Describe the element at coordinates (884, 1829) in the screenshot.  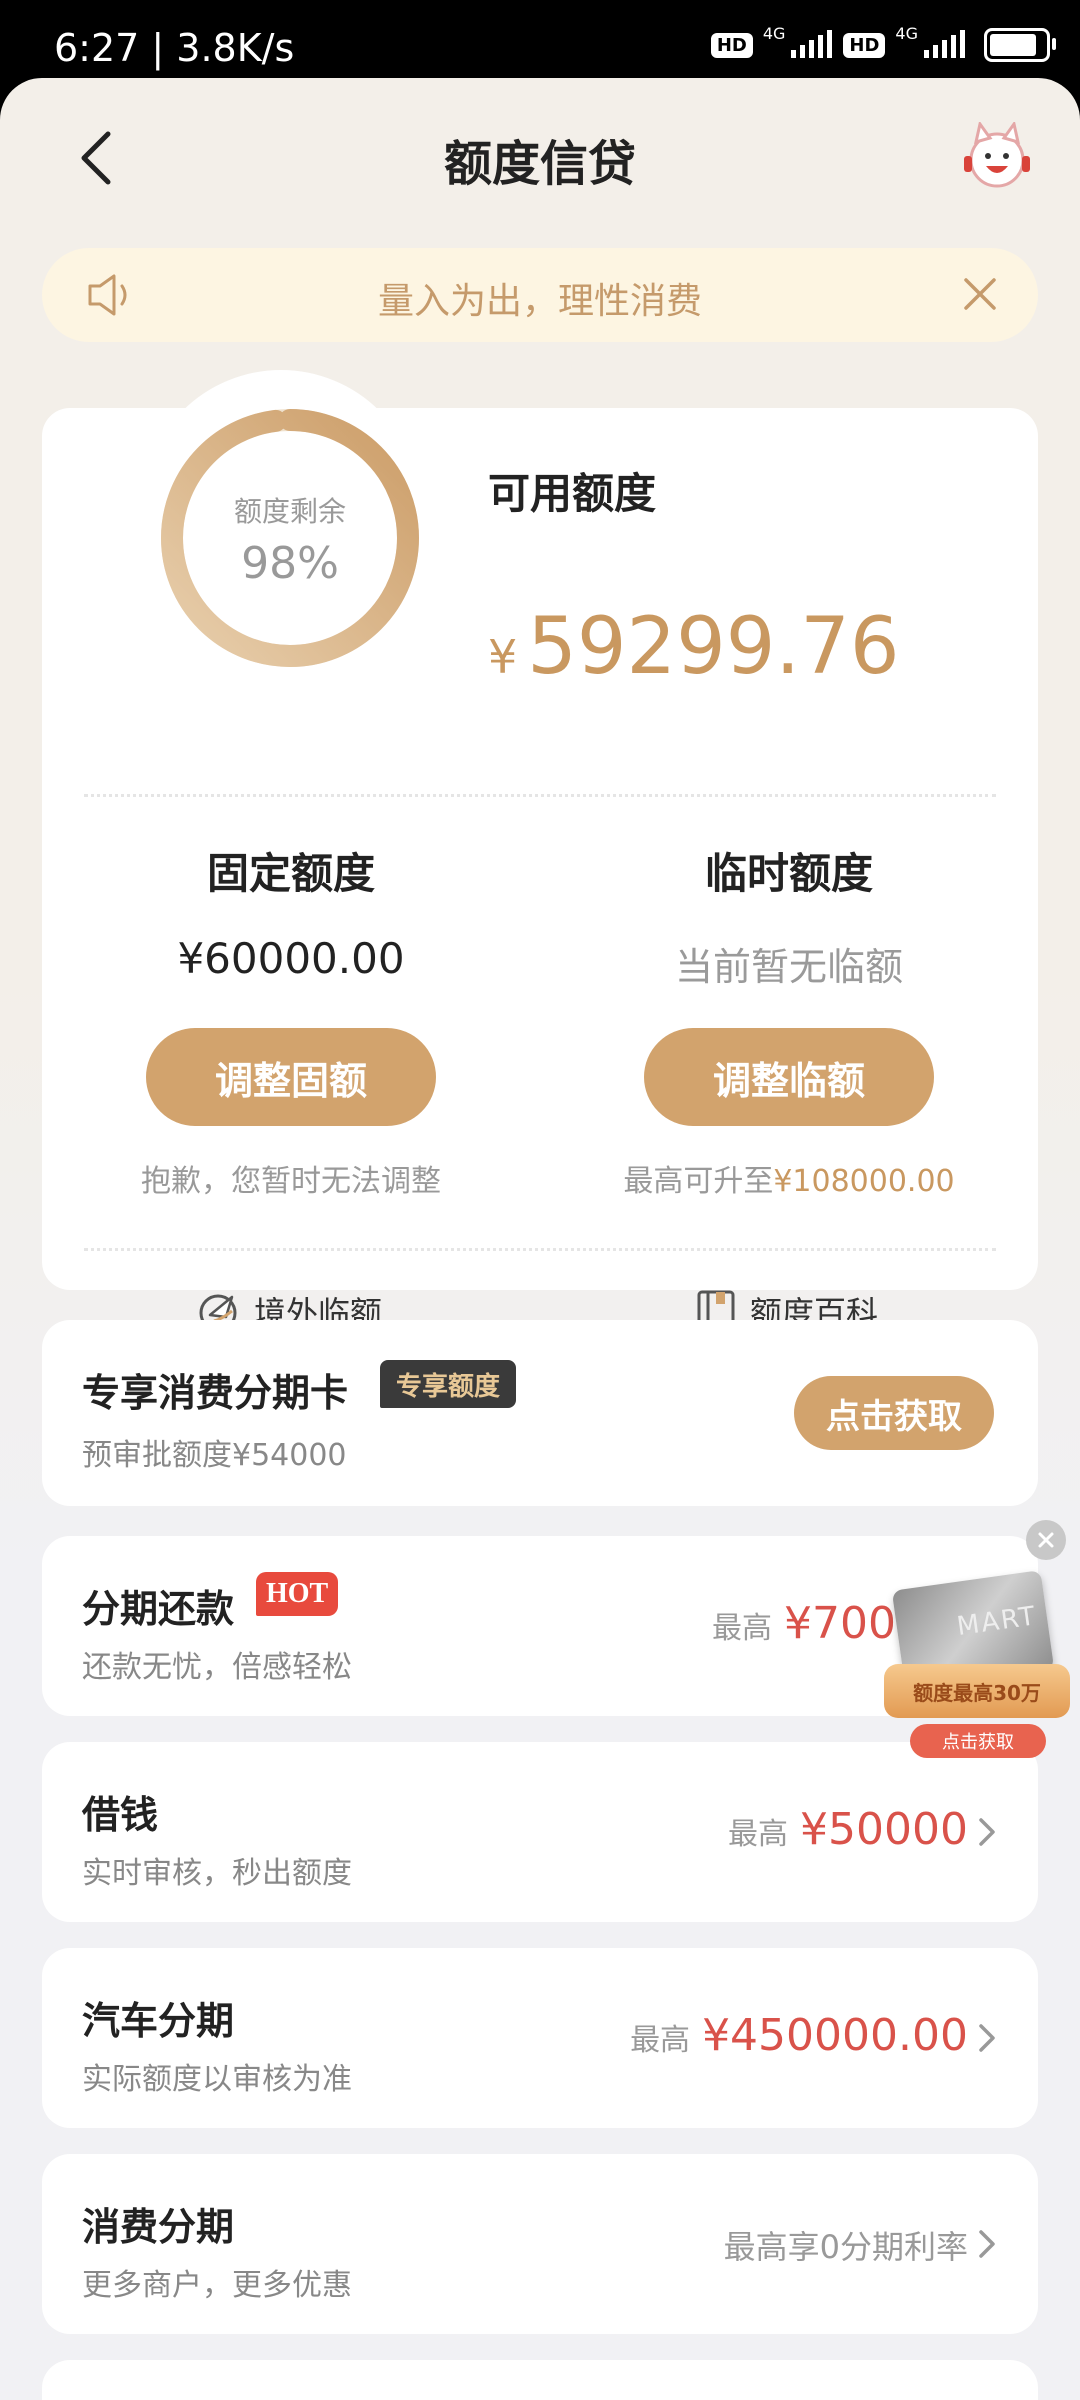
I see `max-amount: ¥50000` at that location.